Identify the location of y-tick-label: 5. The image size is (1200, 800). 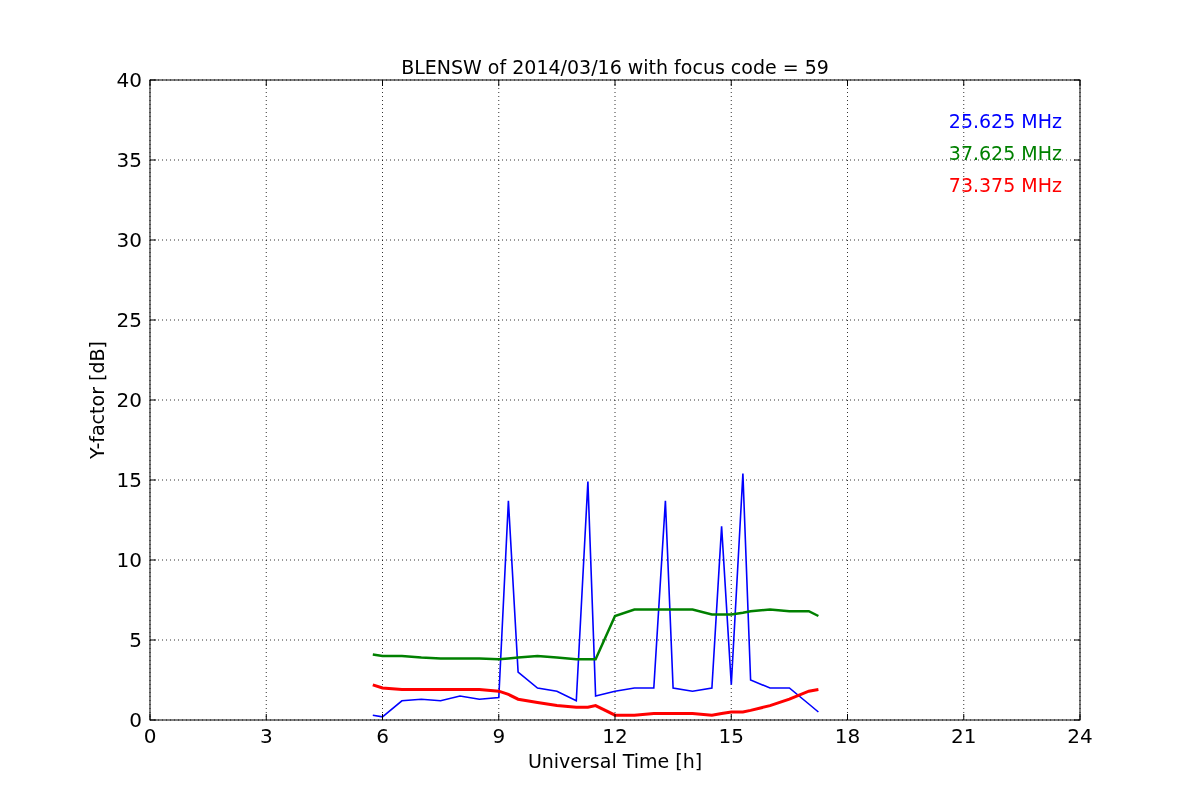
(135, 640).